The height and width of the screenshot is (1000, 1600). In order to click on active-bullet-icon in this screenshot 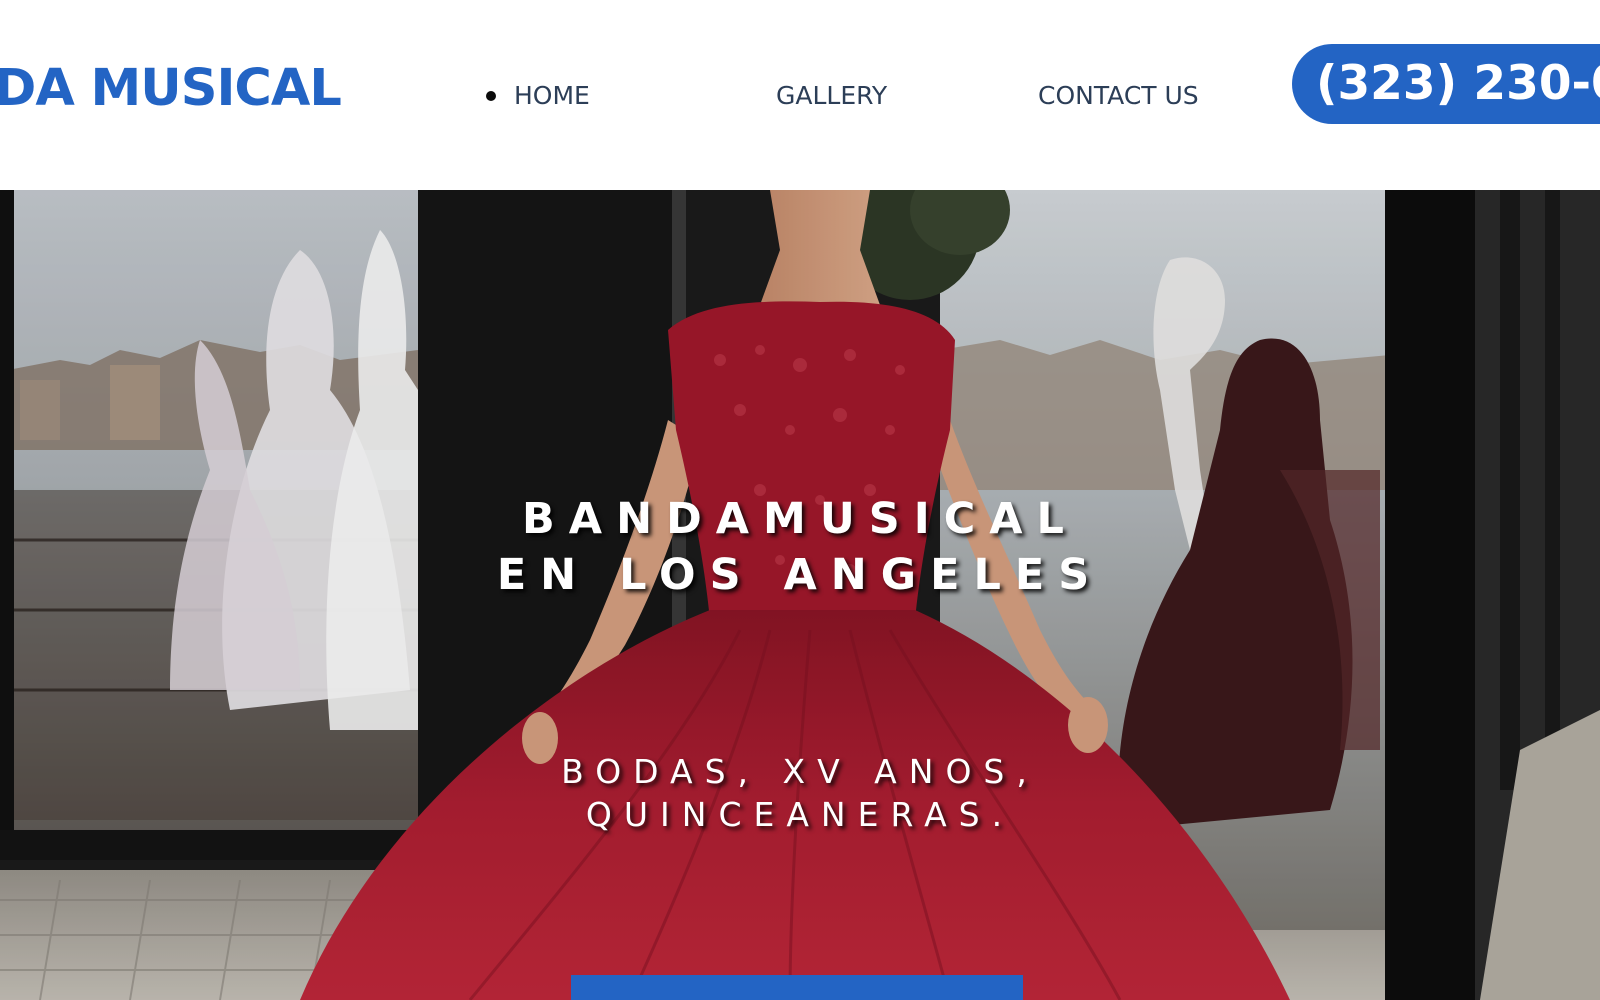, I will do `click(491, 96)`.